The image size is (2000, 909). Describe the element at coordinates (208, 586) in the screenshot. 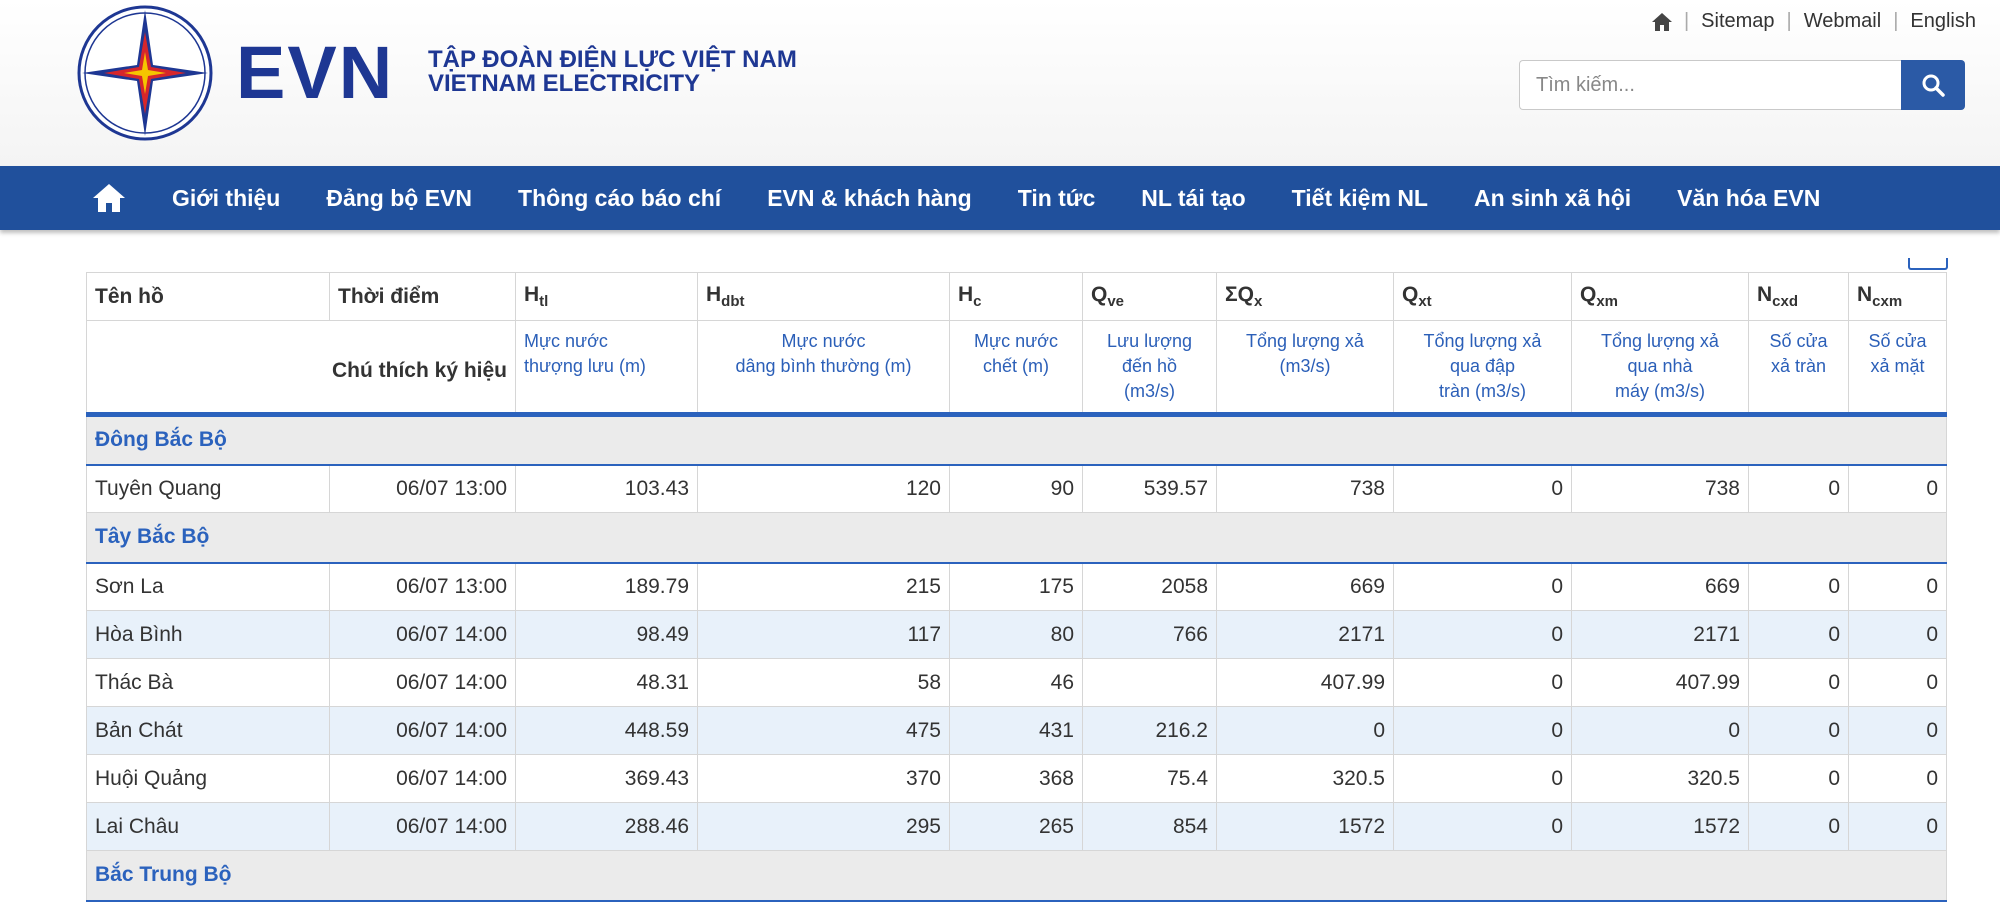

I see `reservoir-name: Sơn La` at that location.